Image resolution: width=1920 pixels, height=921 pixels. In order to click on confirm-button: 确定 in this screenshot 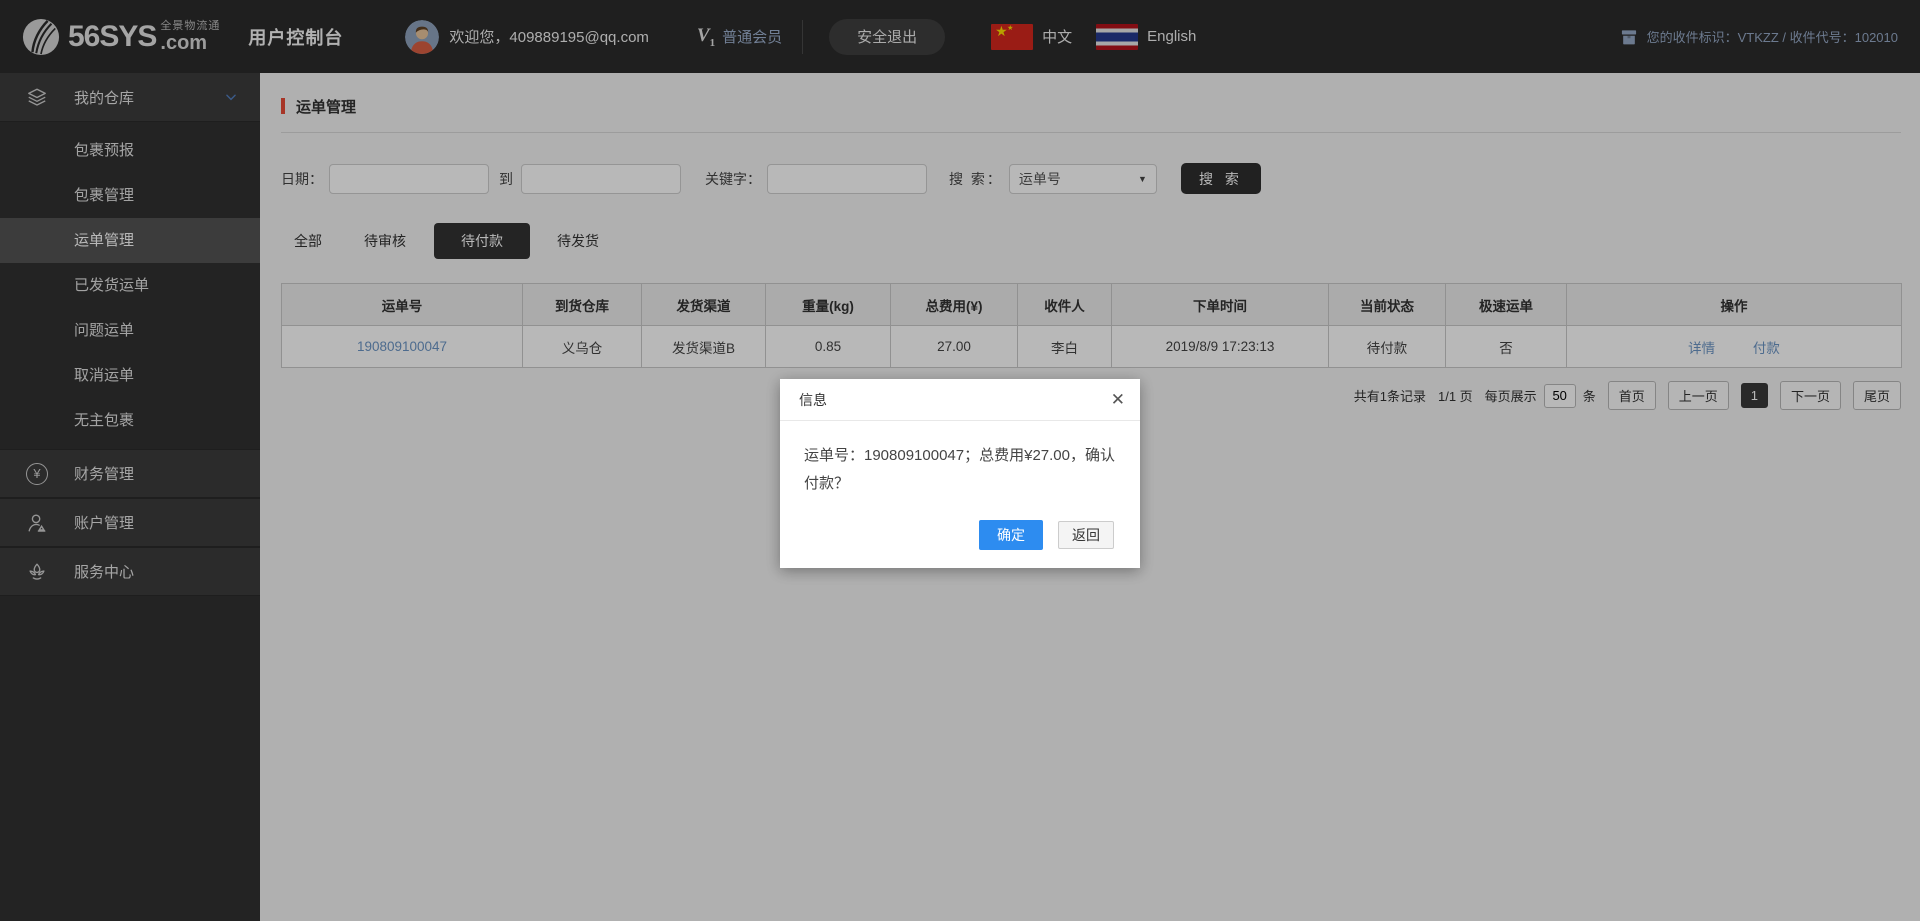, I will do `click(1011, 534)`.